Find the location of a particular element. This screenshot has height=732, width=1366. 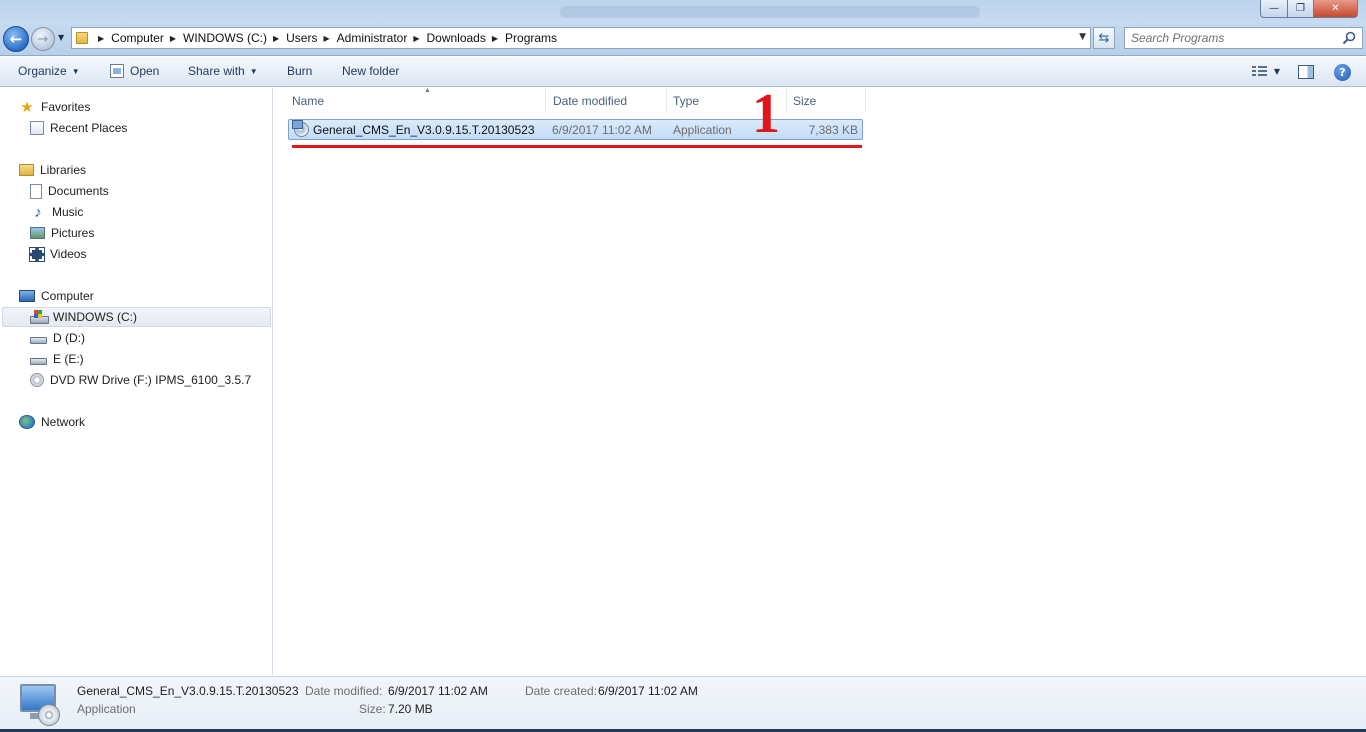

close-button: ✕ is located at coordinates (1336, 9).